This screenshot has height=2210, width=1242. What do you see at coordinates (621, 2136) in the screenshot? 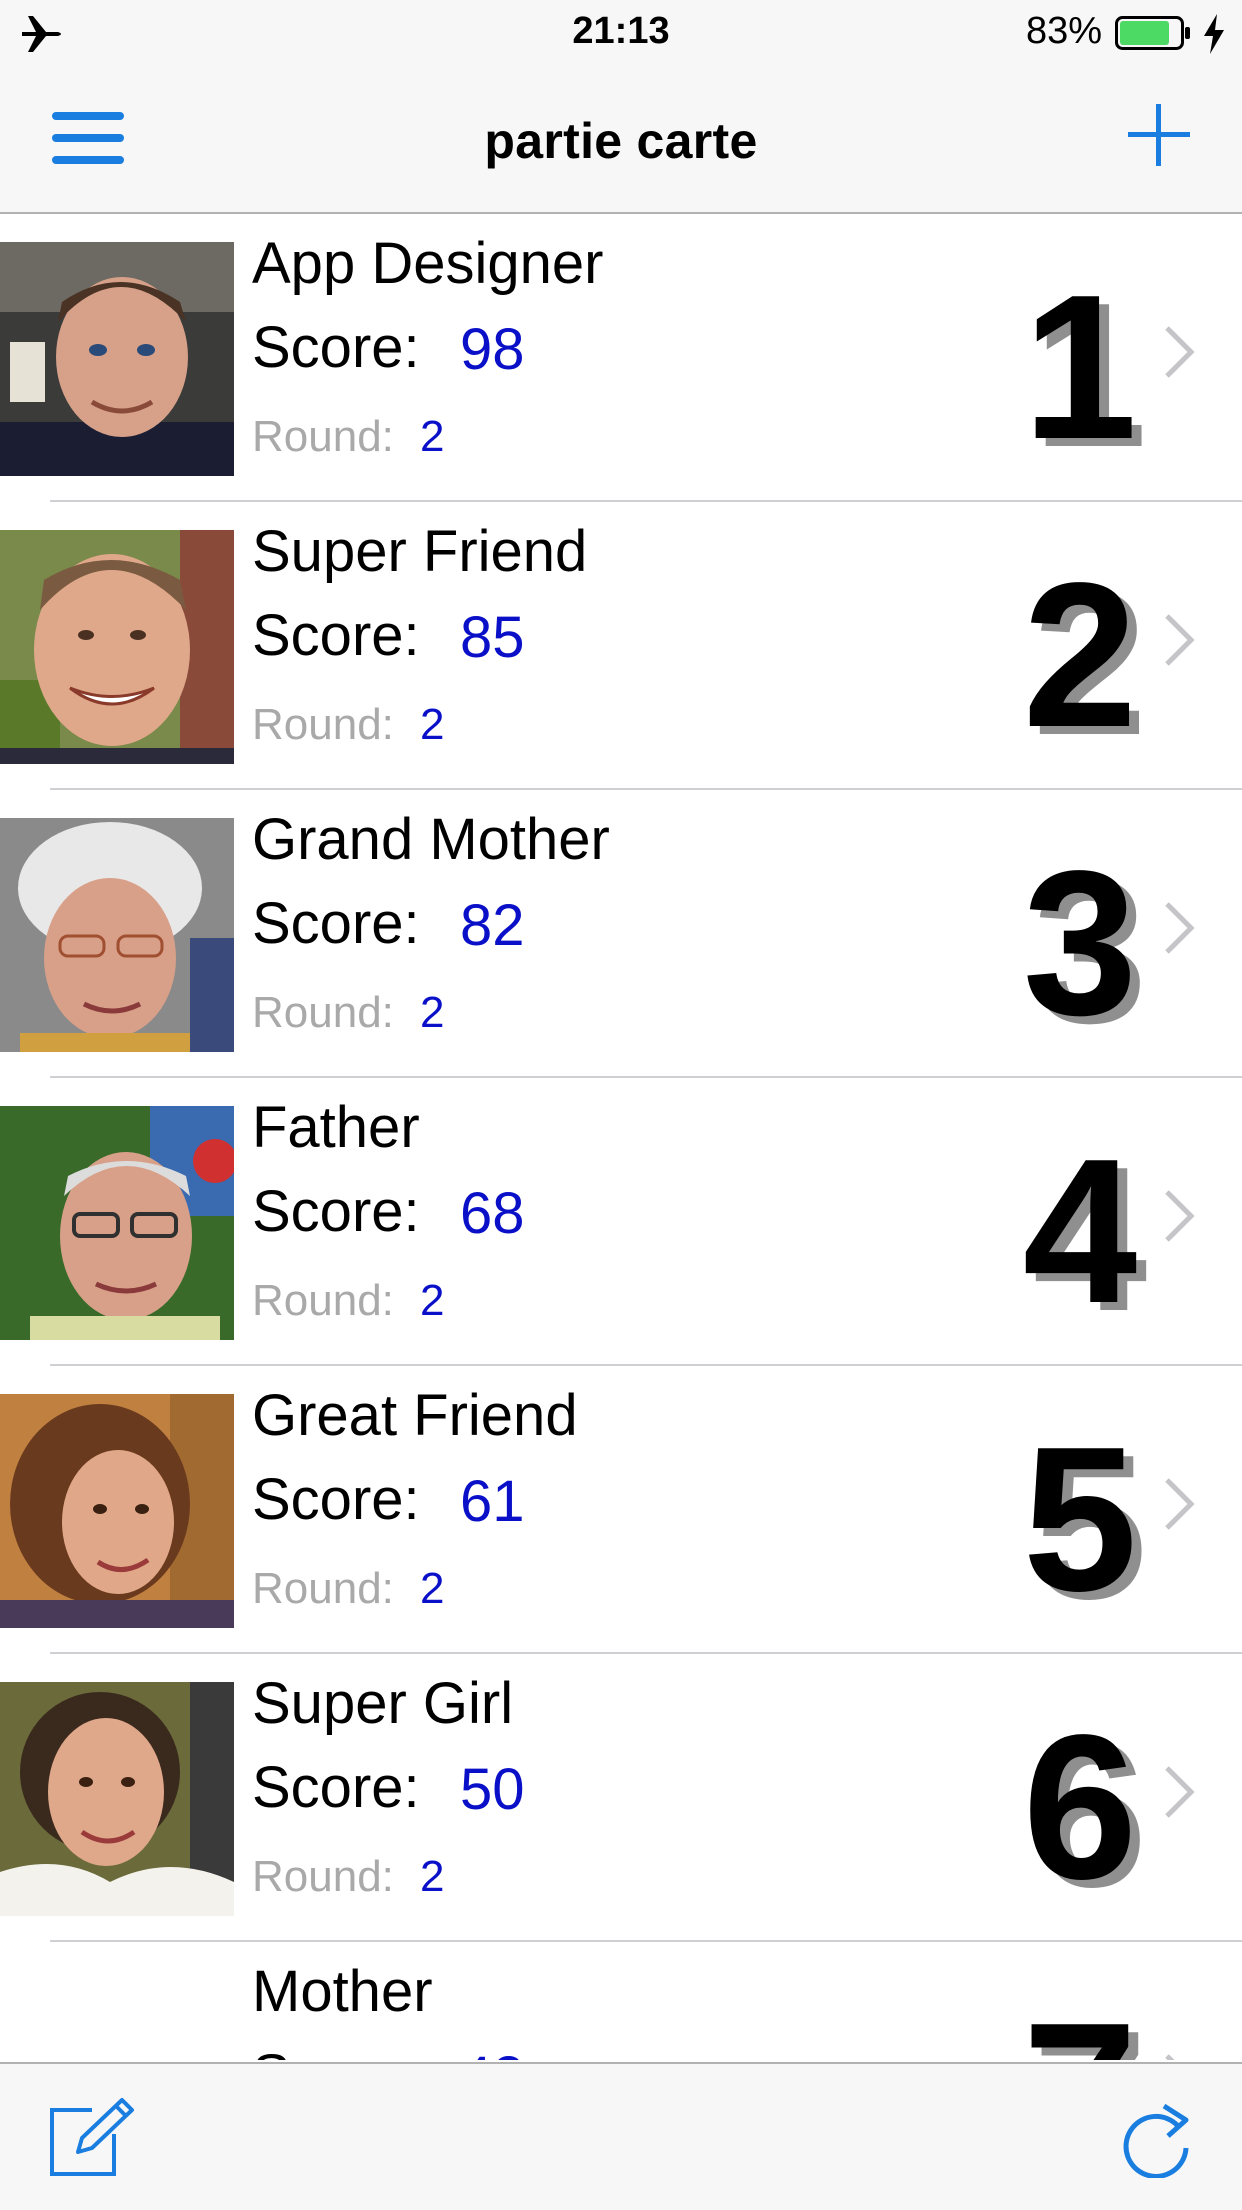
I see `bottom-toolbar` at bounding box center [621, 2136].